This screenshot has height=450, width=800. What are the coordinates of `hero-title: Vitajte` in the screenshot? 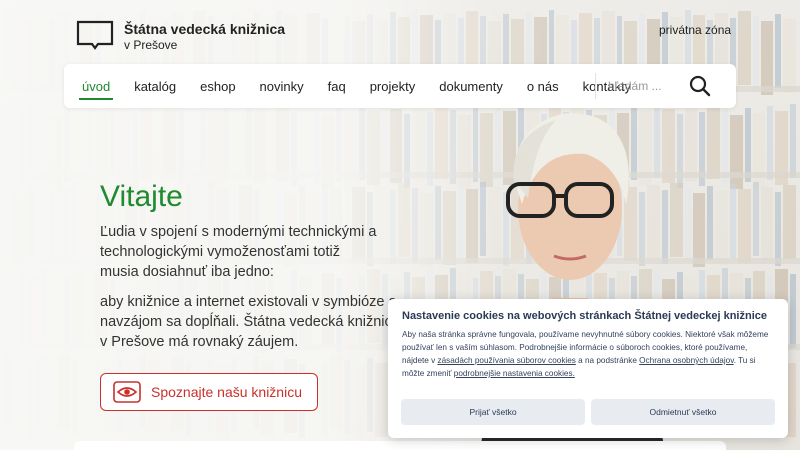 It's located at (141, 196).